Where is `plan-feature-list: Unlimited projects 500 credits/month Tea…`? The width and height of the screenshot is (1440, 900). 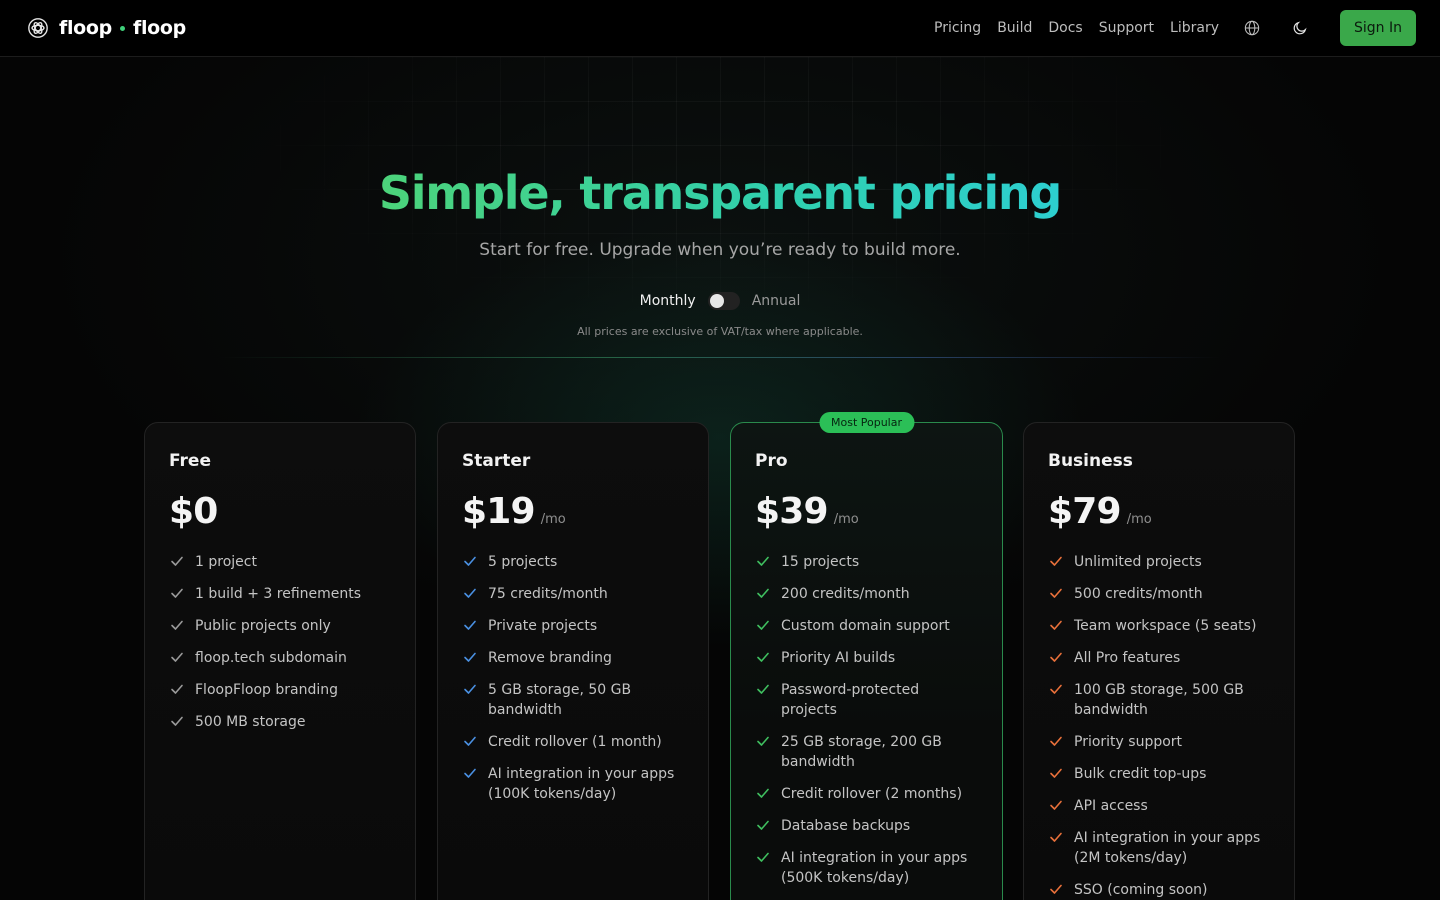 plan-feature-list: Unlimited projects 500 credits/month Tea… is located at coordinates (1159, 726).